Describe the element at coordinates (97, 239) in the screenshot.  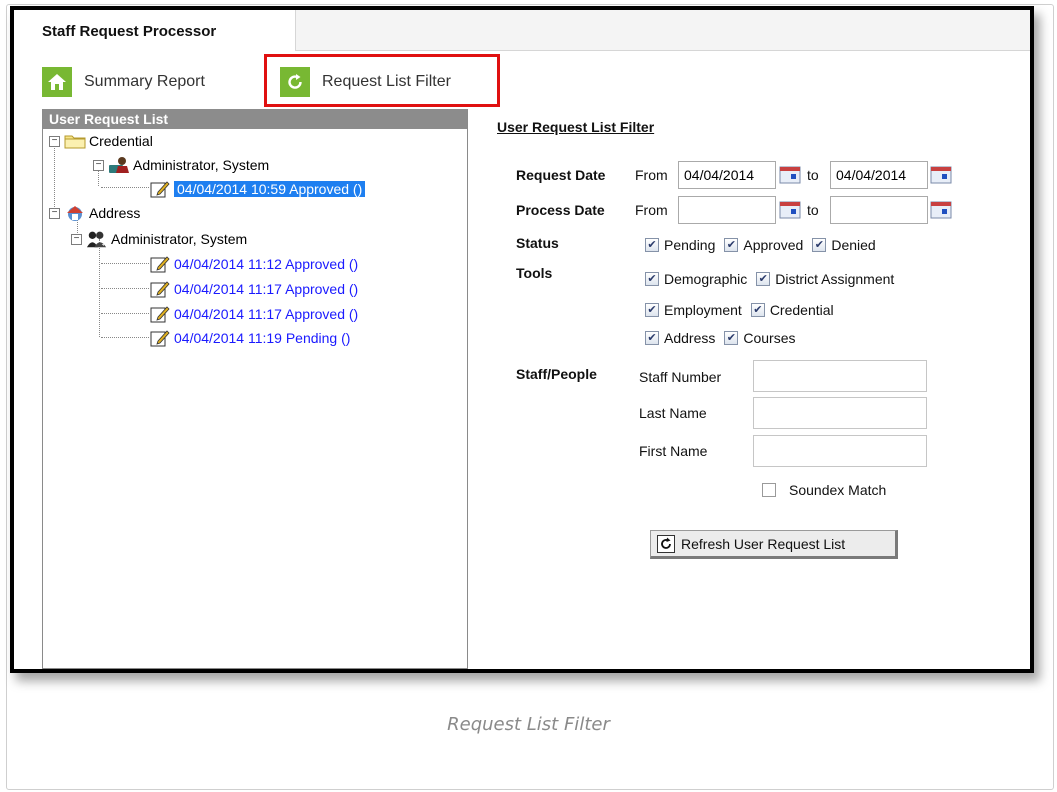
I see `user-group-icon: +` at that location.